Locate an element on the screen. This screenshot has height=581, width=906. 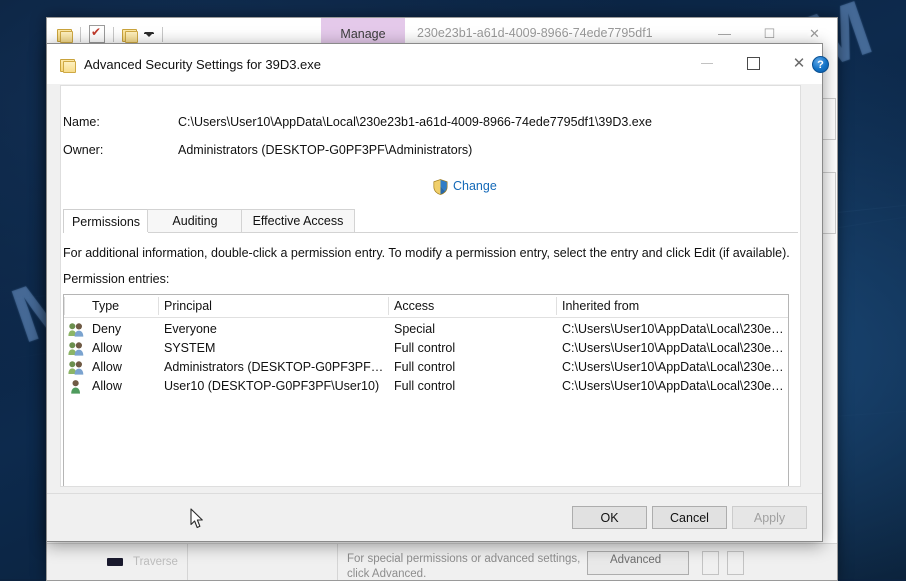
dialog-footer: OK Cancel Apply is located at coordinates (434, 517).